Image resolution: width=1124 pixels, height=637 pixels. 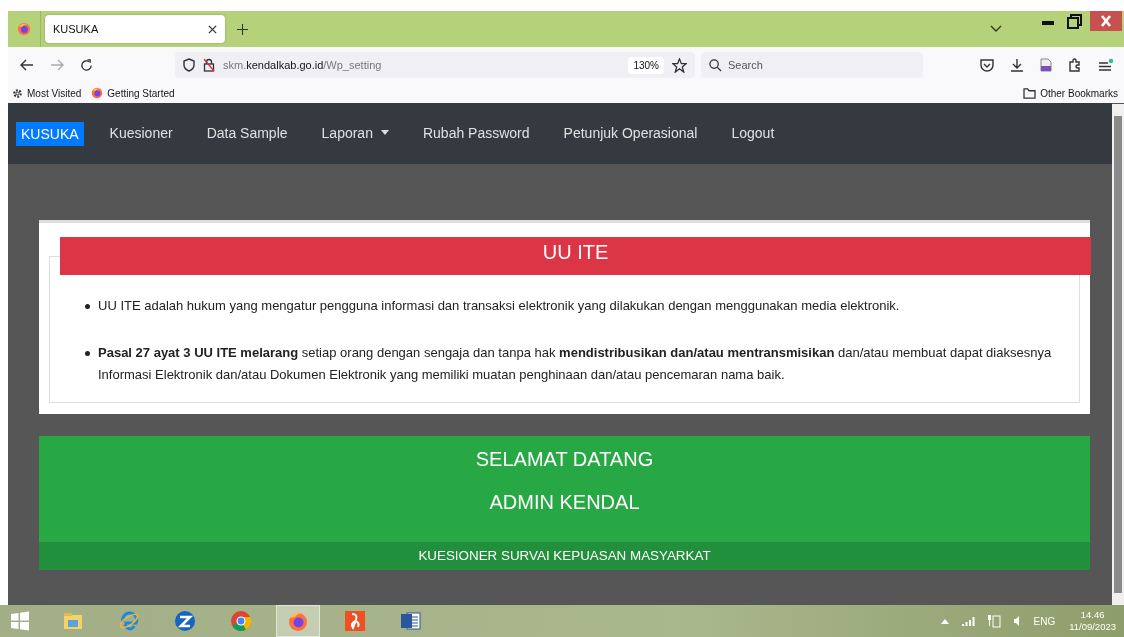 What do you see at coordinates (476, 132) in the screenshot?
I see `nav-link: Rubah Password` at bounding box center [476, 132].